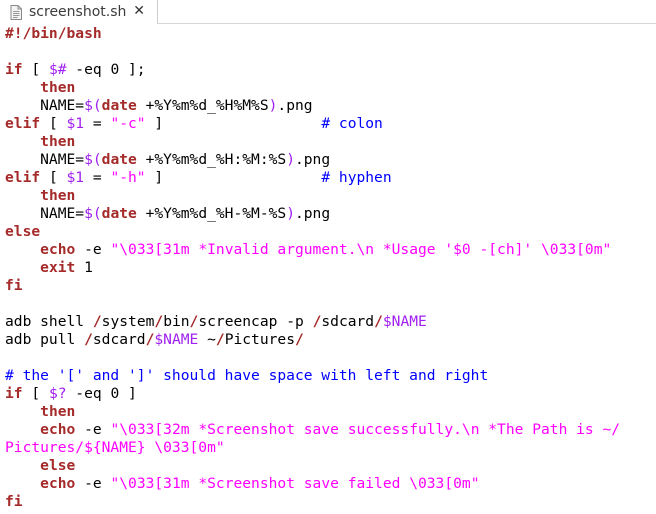 The height and width of the screenshot is (514, 656). Describe the element at coordinates (330, 106) in the screenshot. I see `code-line: NAME=$(date +%Y%m%d_%H%M%S).png` at that location.